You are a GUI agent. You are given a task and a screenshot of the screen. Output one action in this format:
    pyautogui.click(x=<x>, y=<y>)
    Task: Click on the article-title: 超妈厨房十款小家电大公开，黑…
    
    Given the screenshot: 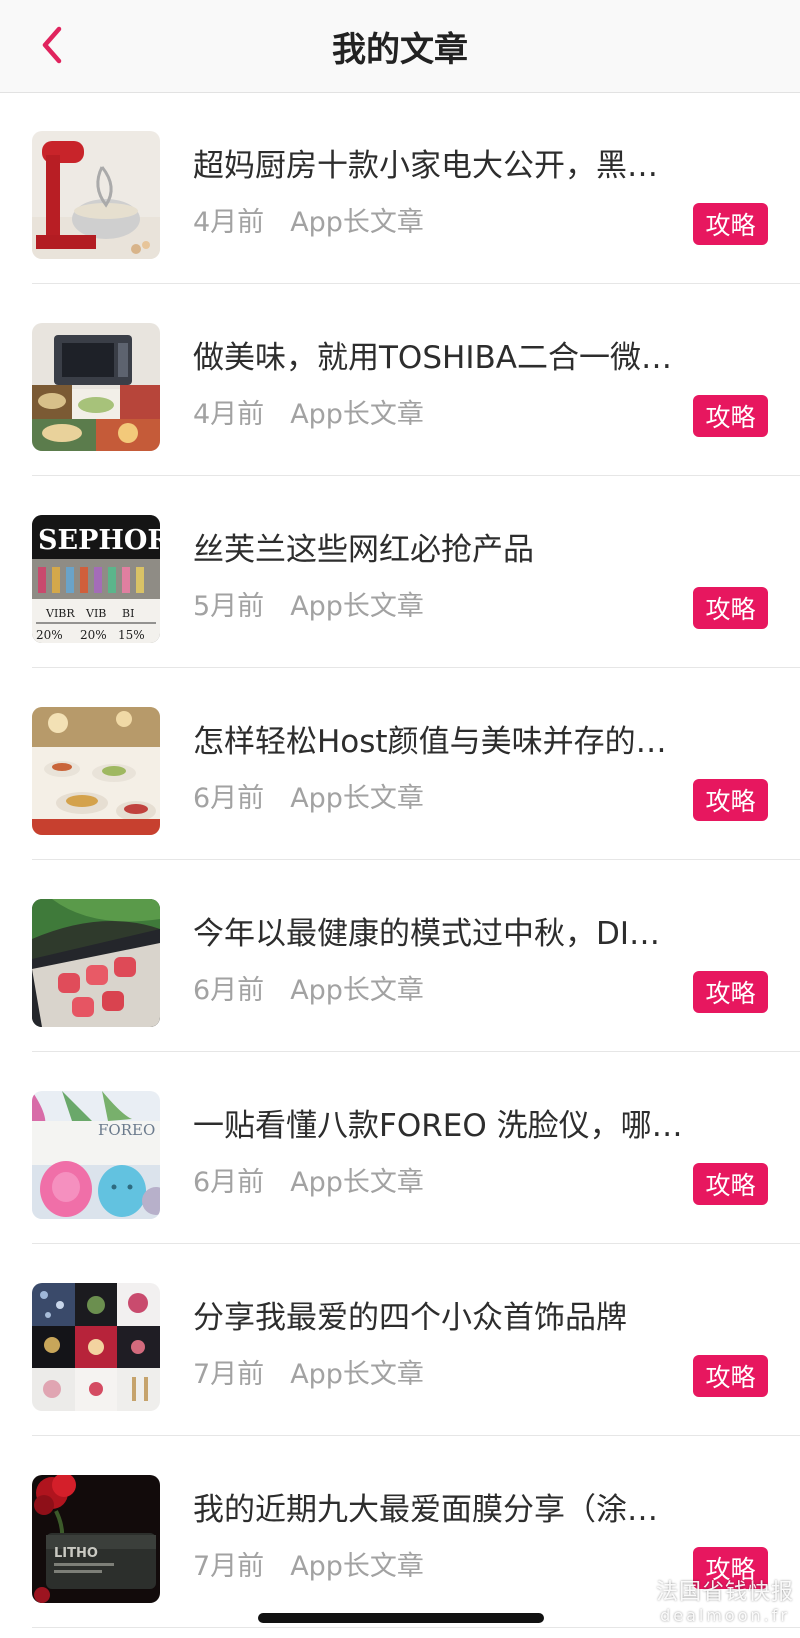 What is the action you would take?
    pyautogui.click(x=425, y=166)
    